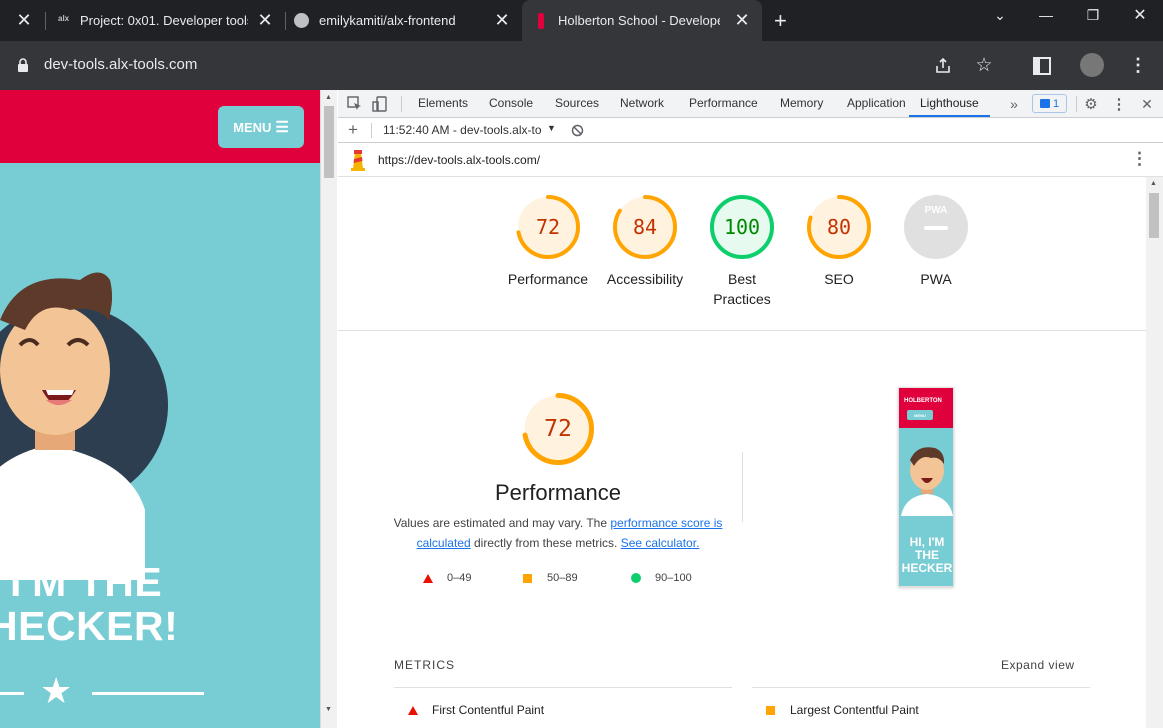 This screenshot has width=1163, height=728. I want to click on hero-divider-left, so click(12, 693).